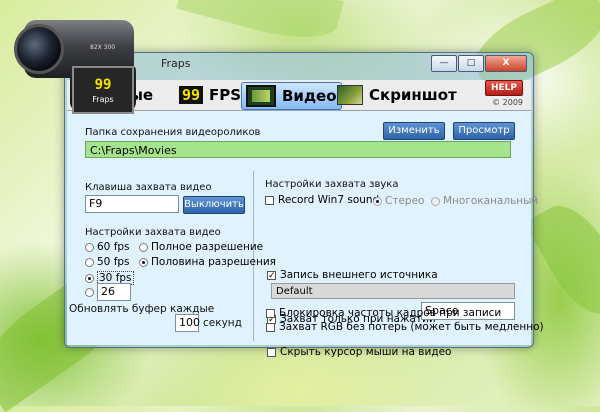 This screenshot has width=600, height=412. Describe the element at coordinates (39, 49) in the screenshot. I see `camera-lens-icon` at that location.